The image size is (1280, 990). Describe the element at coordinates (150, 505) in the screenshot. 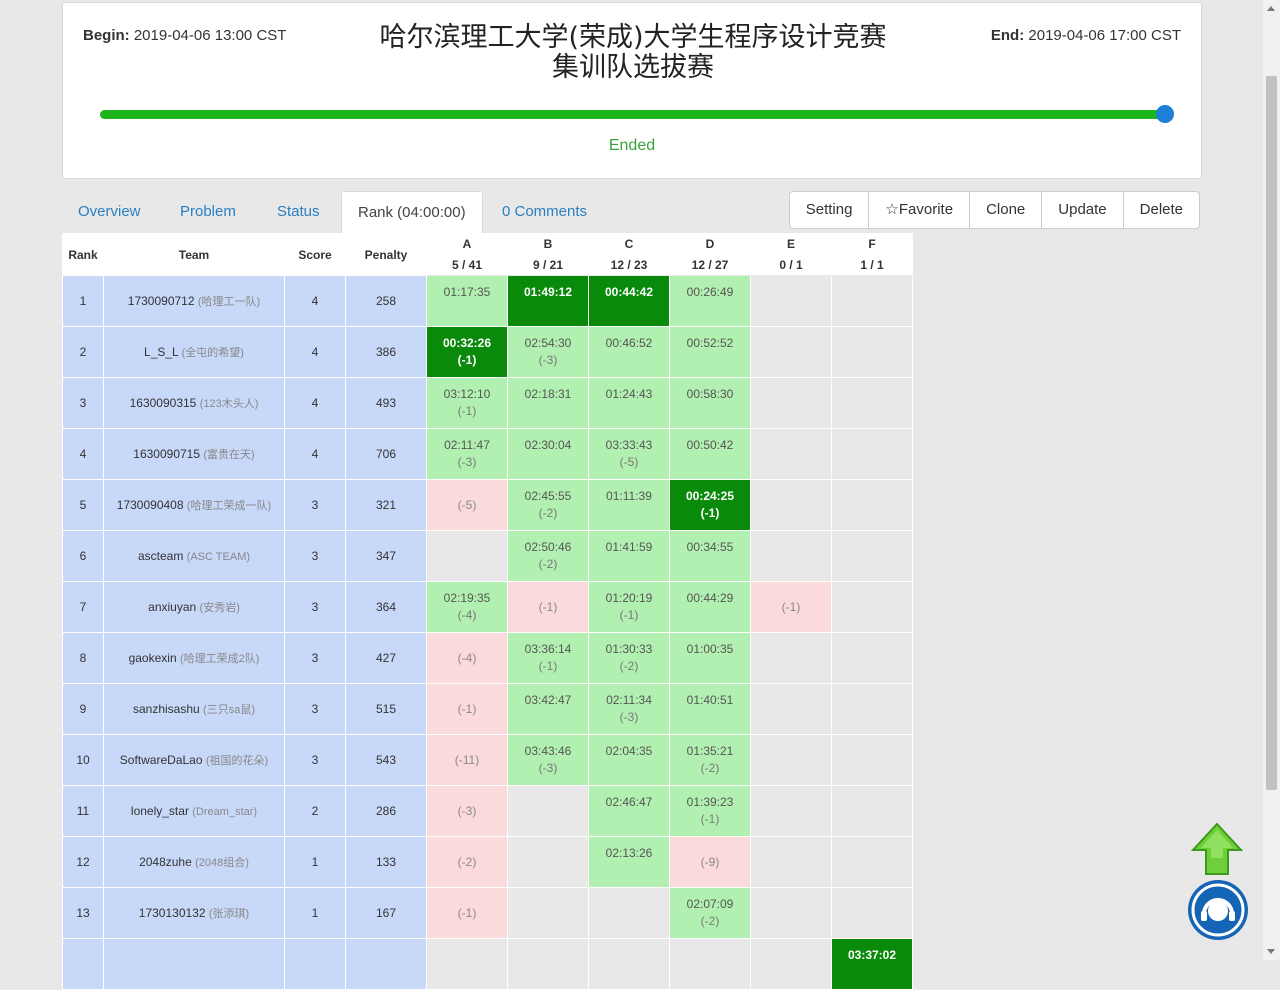

I see `team-username: 1730090408` at that location.